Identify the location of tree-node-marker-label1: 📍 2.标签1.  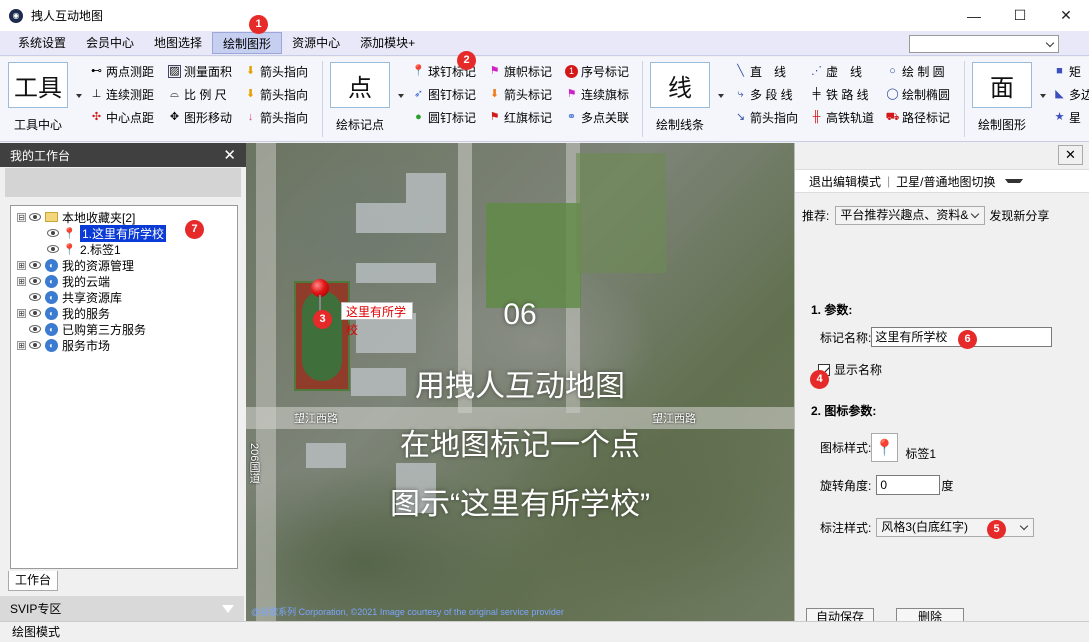
(124, 249).